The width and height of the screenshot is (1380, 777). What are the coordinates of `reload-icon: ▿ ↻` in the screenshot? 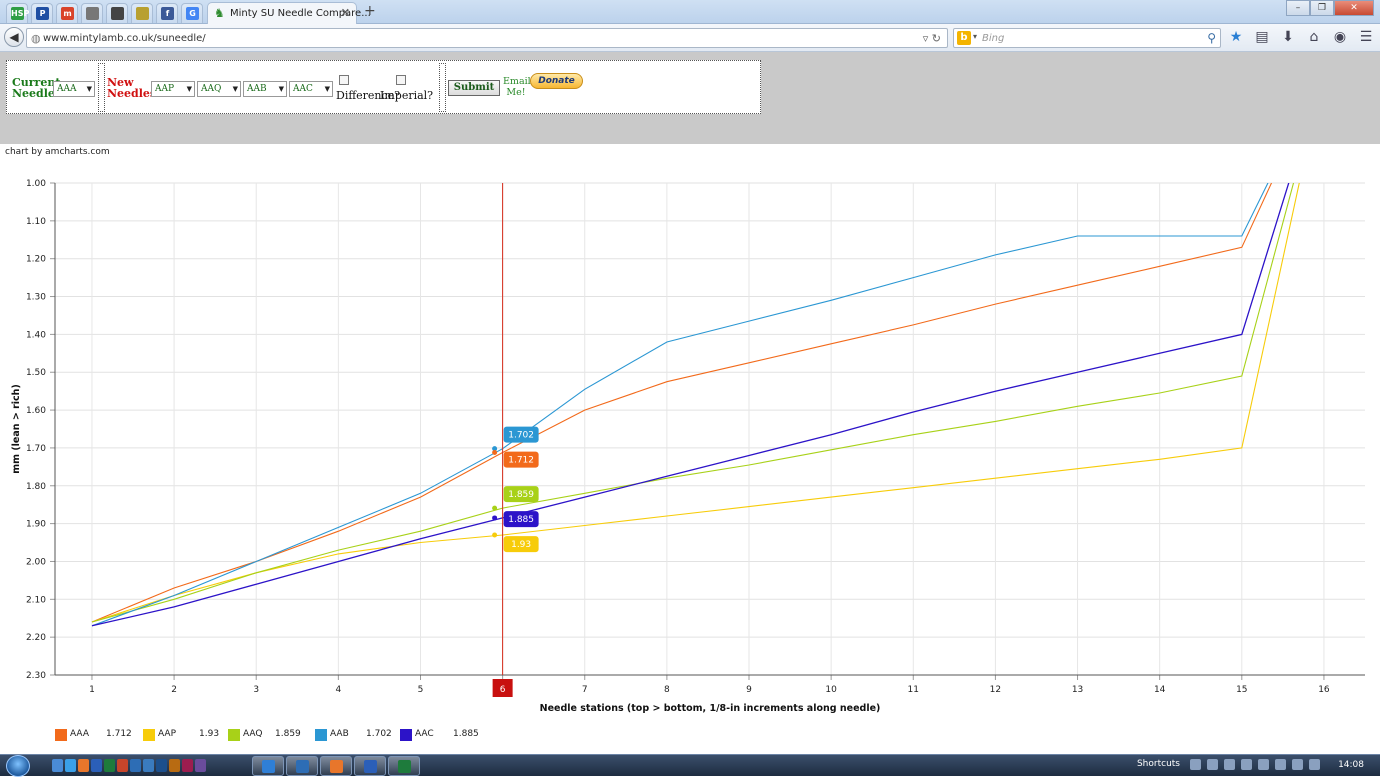 It's located at (932, 38).